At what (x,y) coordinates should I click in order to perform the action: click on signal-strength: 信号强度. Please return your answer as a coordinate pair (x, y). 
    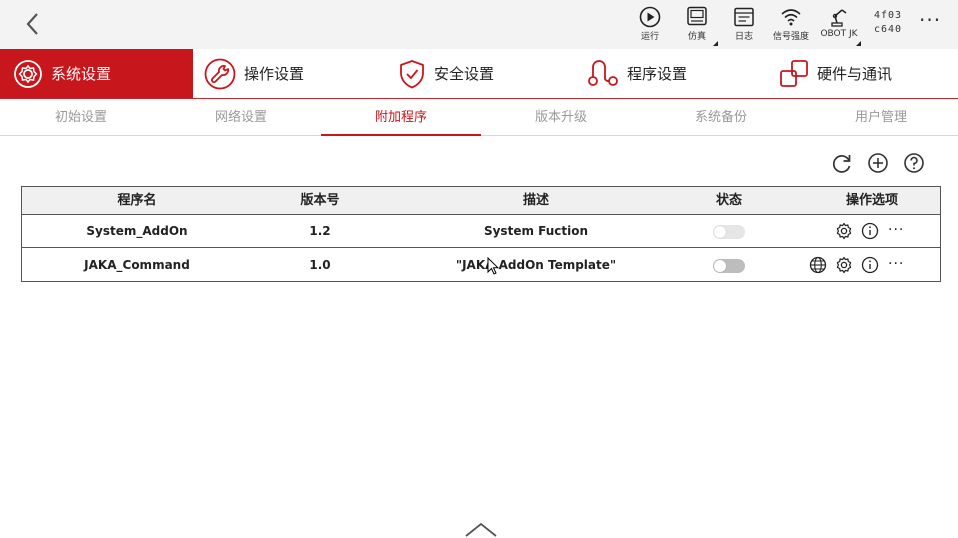
    Looking at the image, I should click on (791, 25).